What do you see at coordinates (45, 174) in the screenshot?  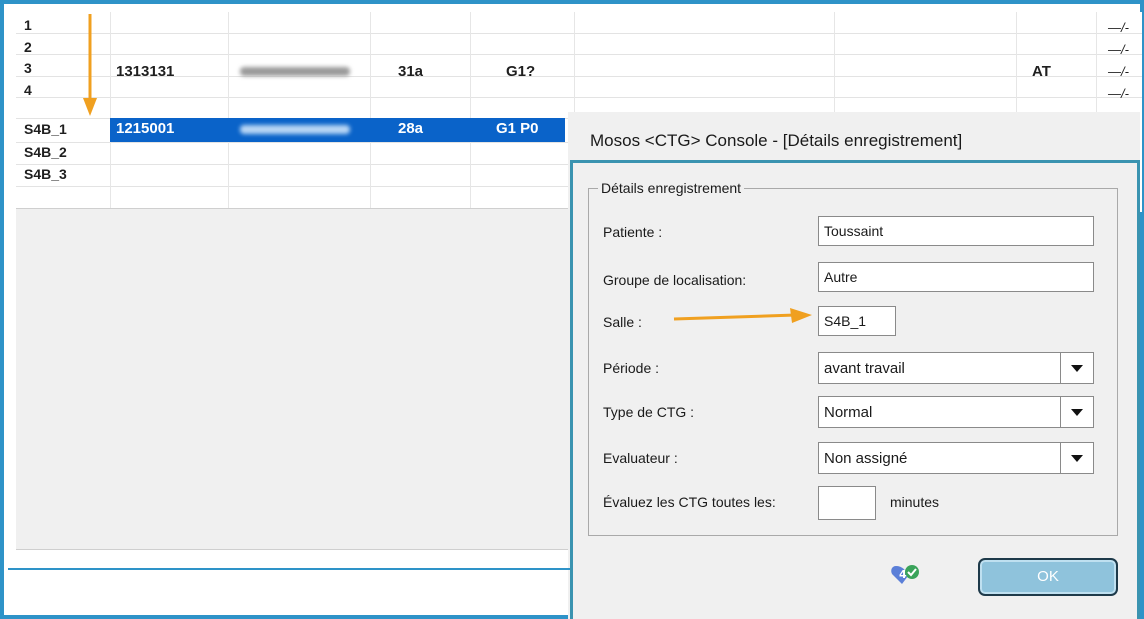 I see `grid-row-label: S4B_3` at bounding box center [45, 174].